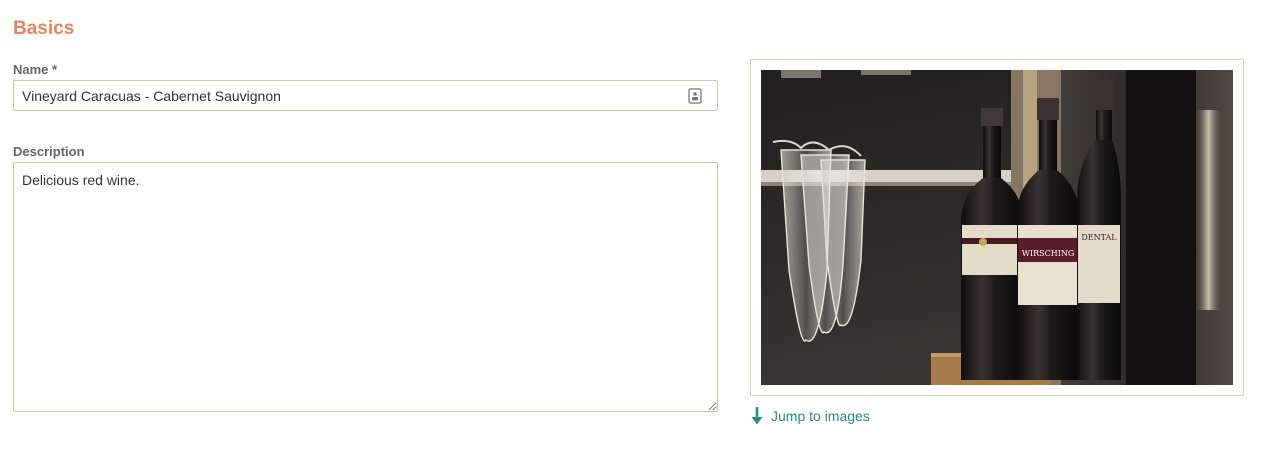 This screenshot has width=1265, height=455. What do you see at coordinates (820, 416) in the screenshot?
I see `jump-to-images-label: Jump to images` at bounding box center [820, 416].